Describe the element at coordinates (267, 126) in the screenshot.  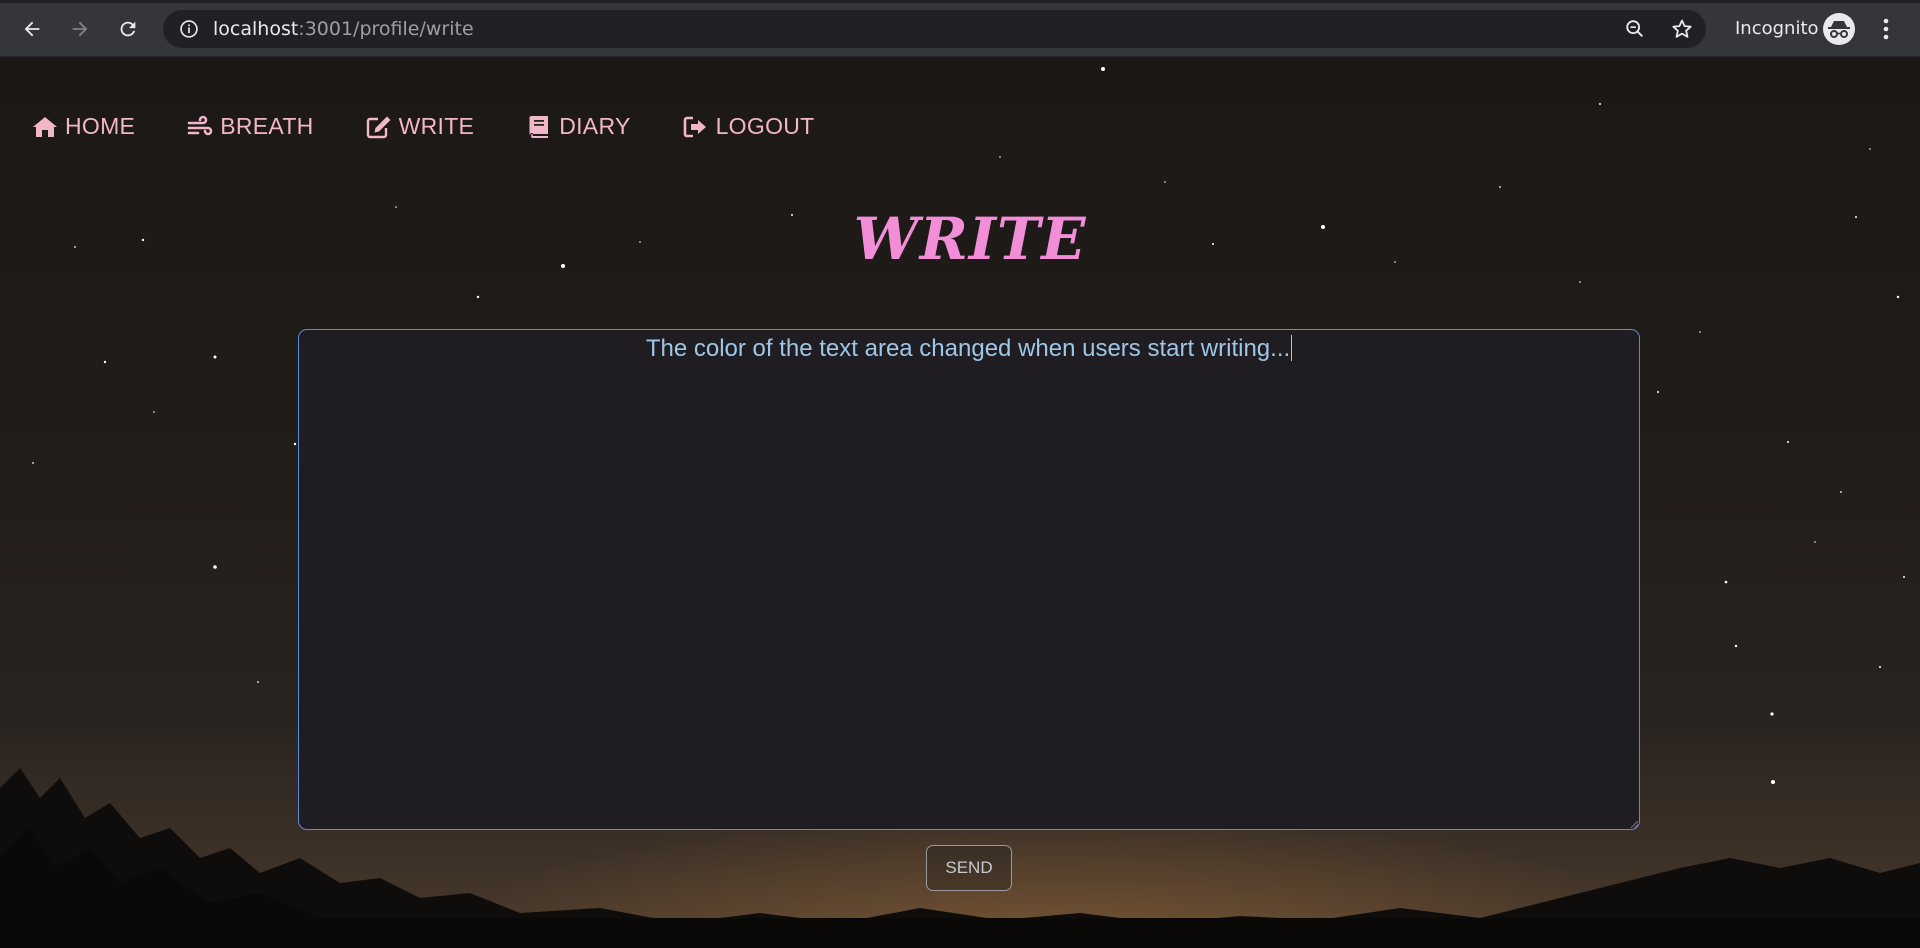
I see `nav-breath-label: BREATH` at that location.